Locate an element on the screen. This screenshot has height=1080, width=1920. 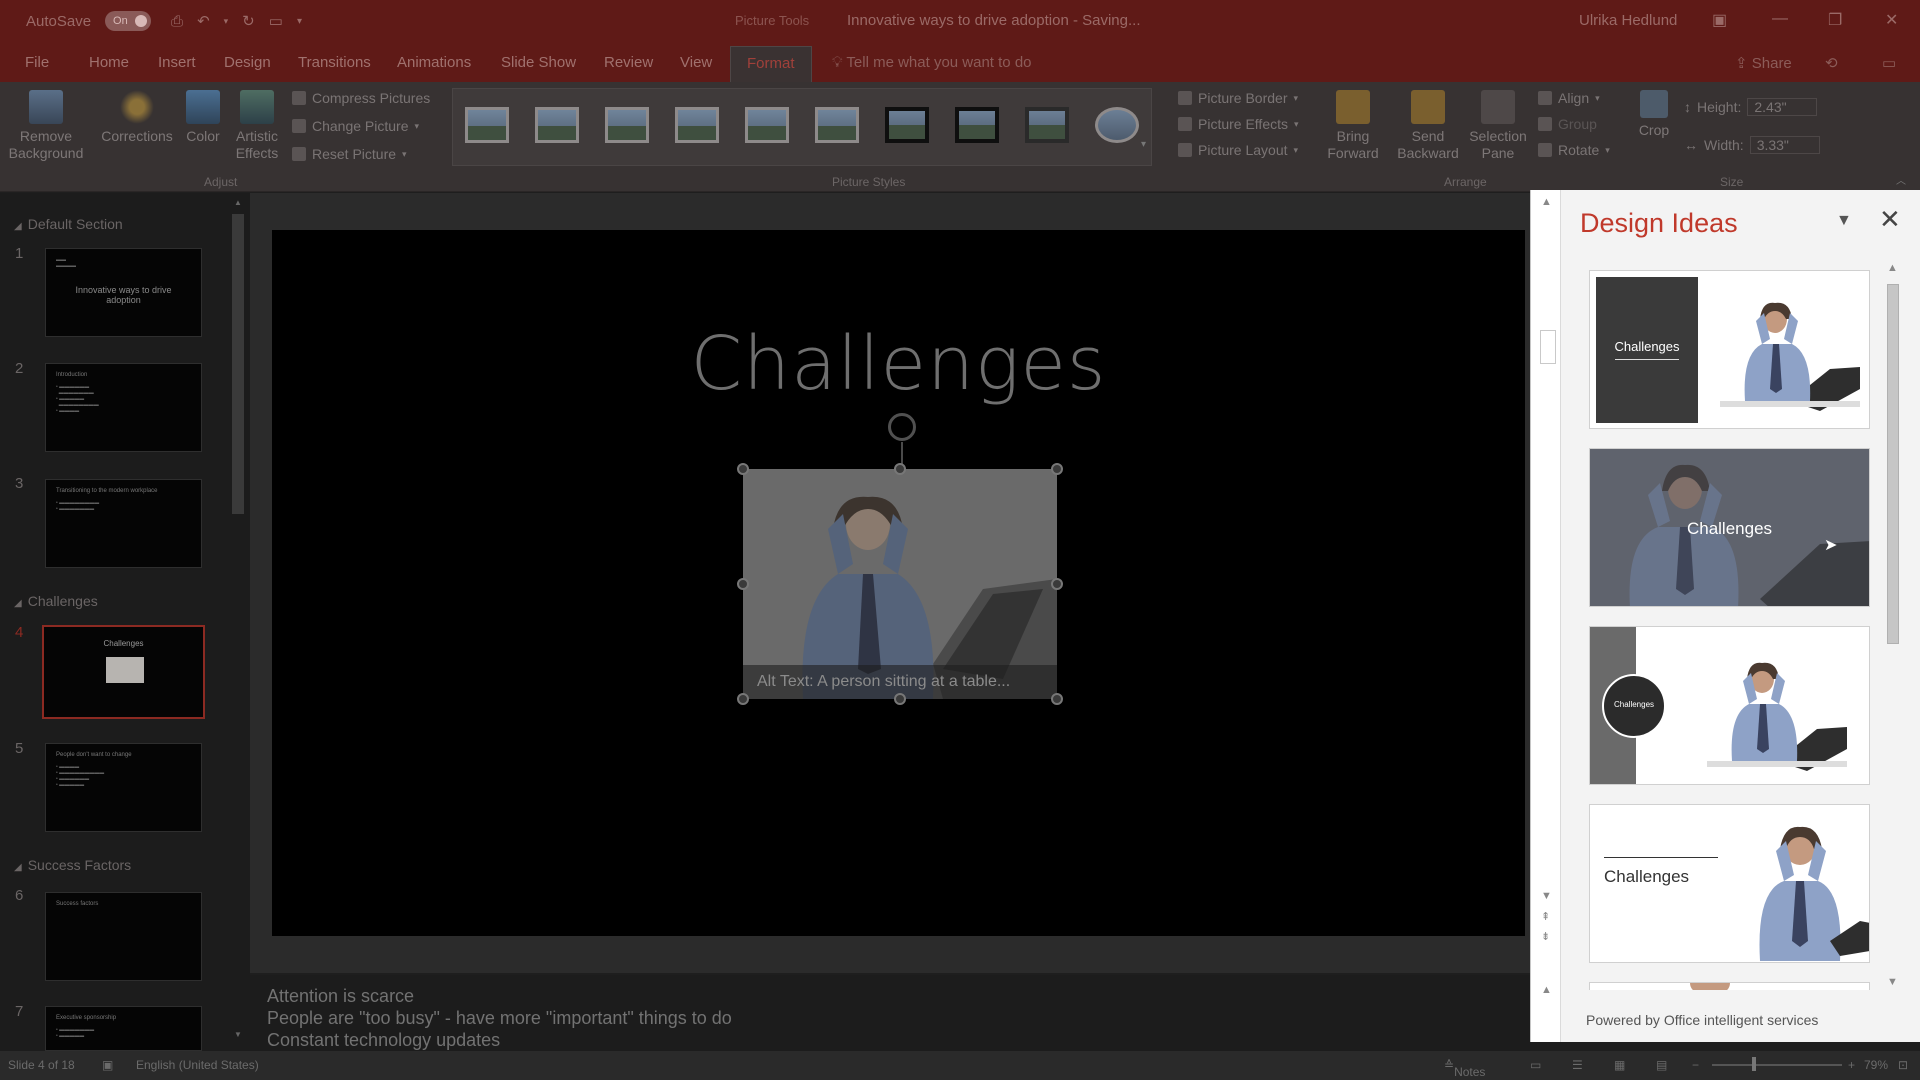
pane-options-icon: ▼ is located at coordinates (1844, 221).